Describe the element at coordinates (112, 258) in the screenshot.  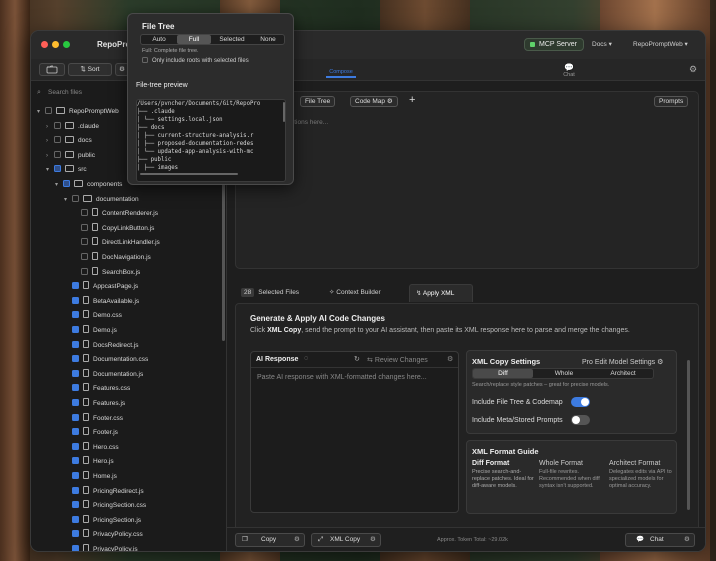
I see `tree-file-row: DocNavigation.js` at that location.